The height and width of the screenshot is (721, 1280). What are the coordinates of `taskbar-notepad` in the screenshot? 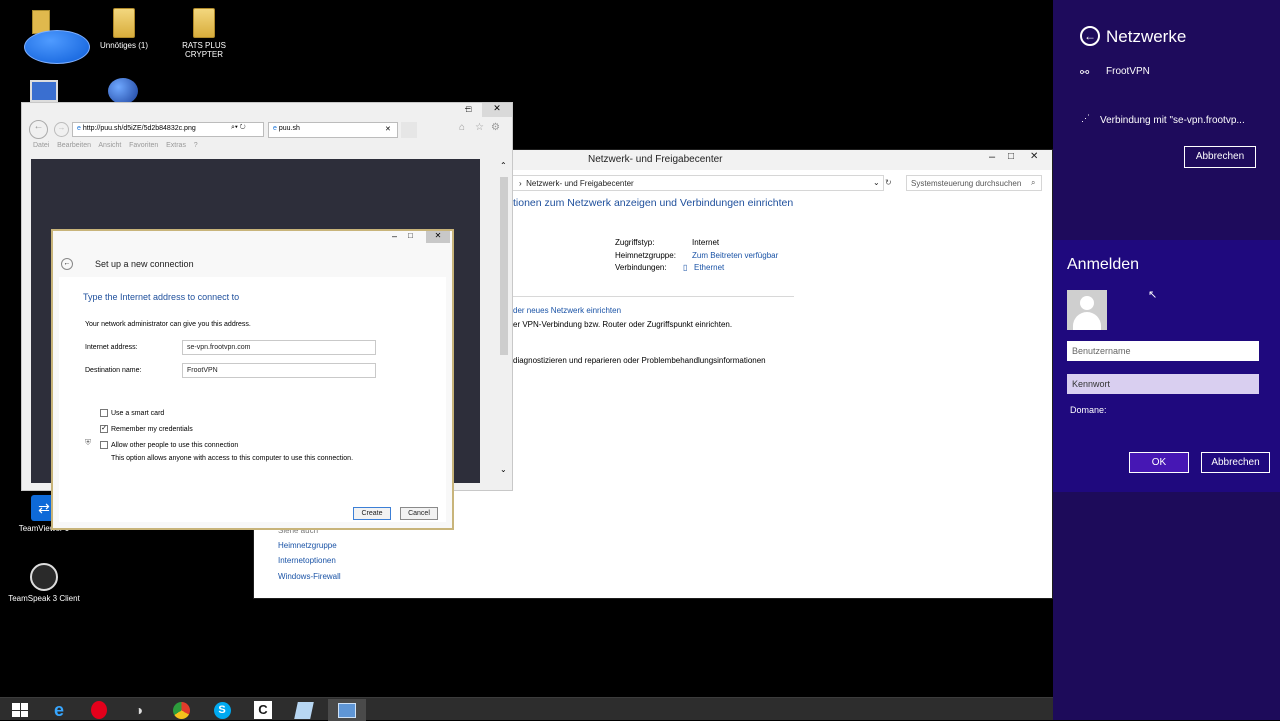 It's located at (304, 710).